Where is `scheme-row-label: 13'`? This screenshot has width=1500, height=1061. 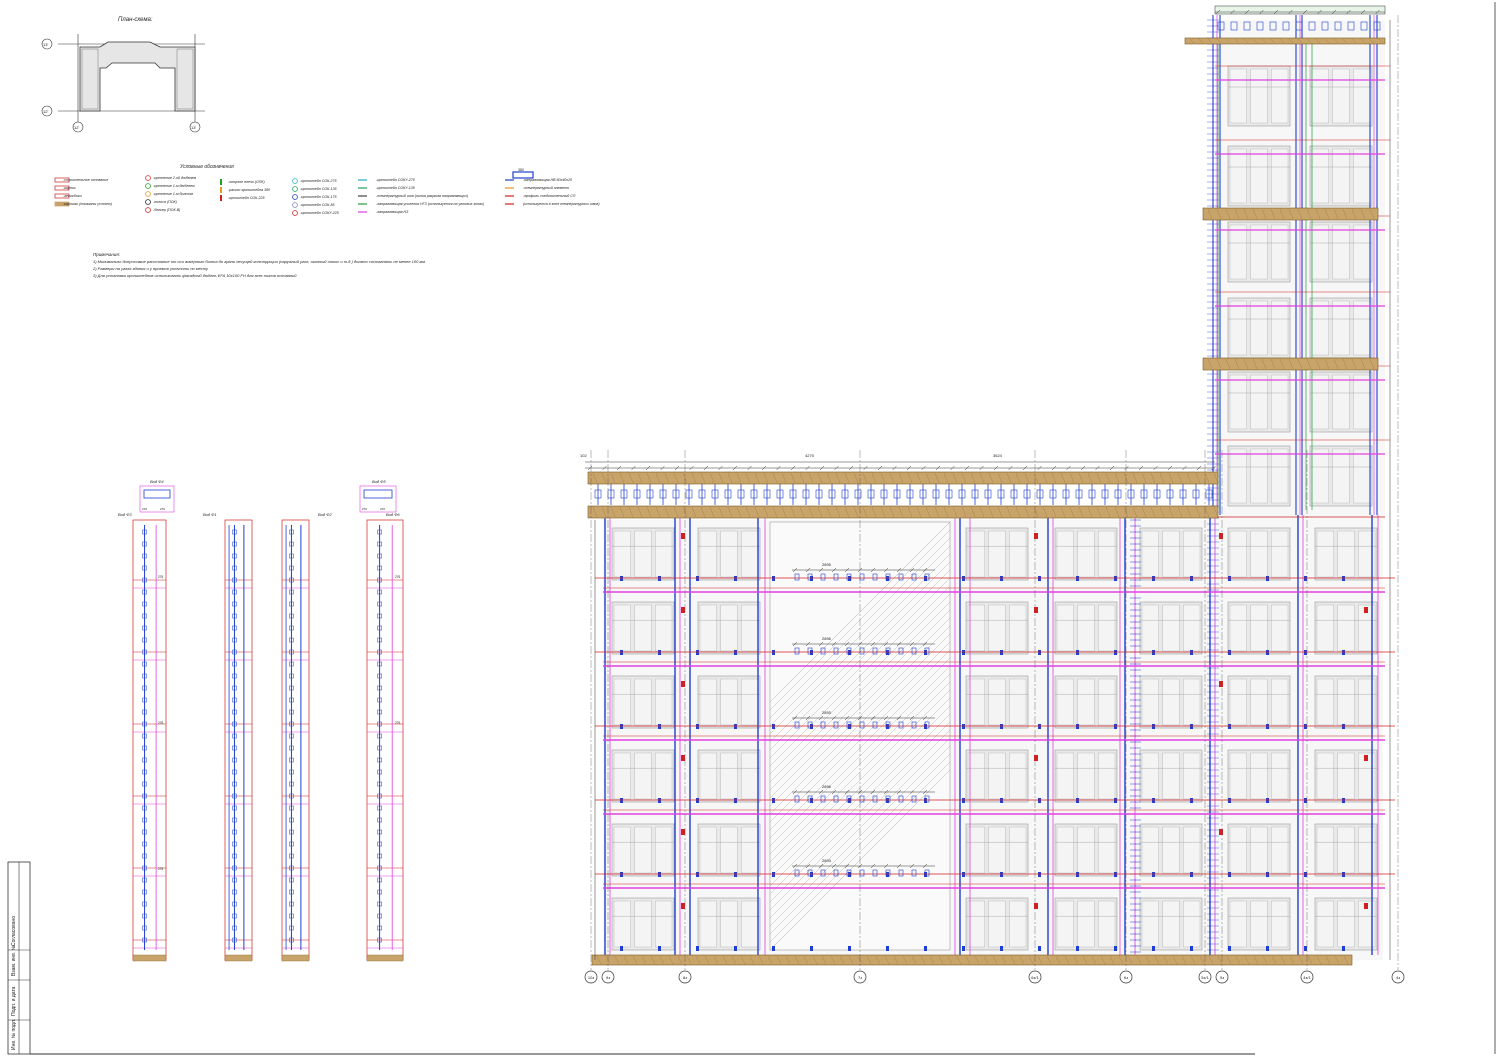 scheme-row-label: 13' is located at coordinates (45, 44).